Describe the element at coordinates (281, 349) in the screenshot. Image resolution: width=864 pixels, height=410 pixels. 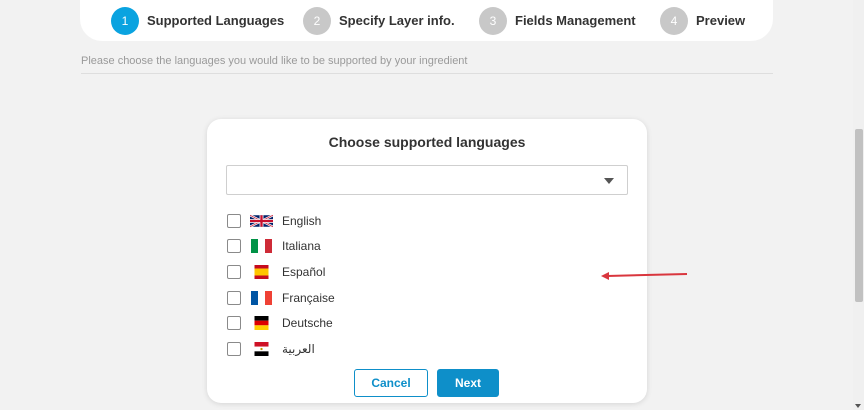
I see `language-item-arabic: العربية` at that location.